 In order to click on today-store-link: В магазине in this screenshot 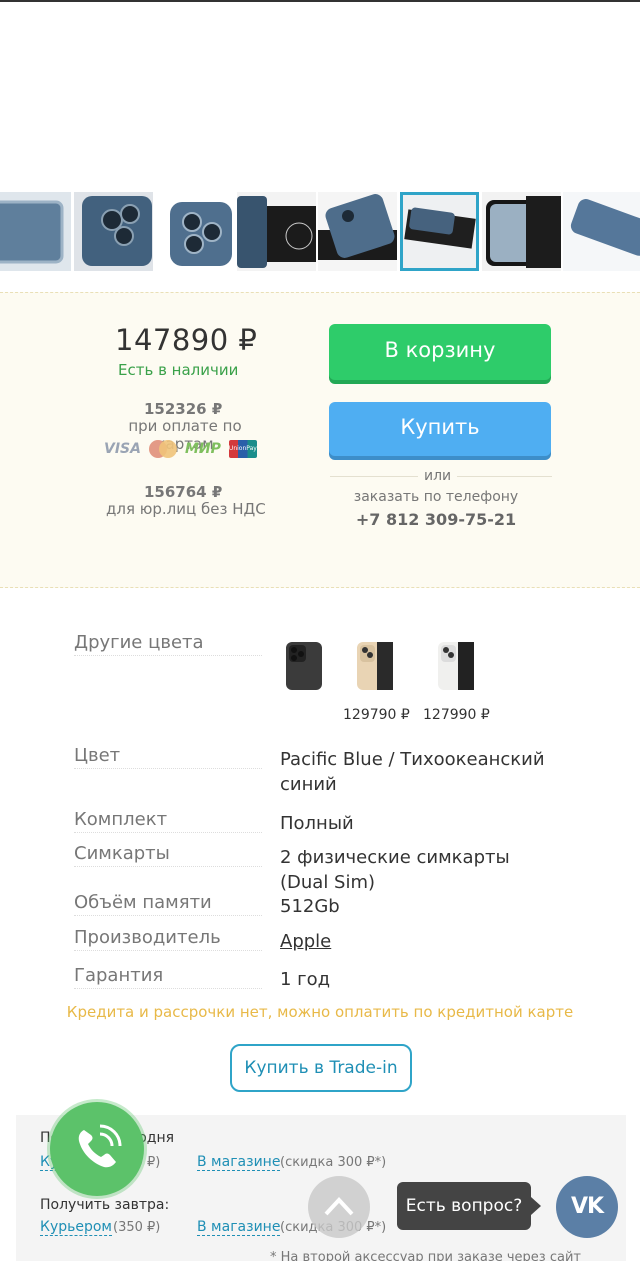, I will do `click(239, 1162)`.